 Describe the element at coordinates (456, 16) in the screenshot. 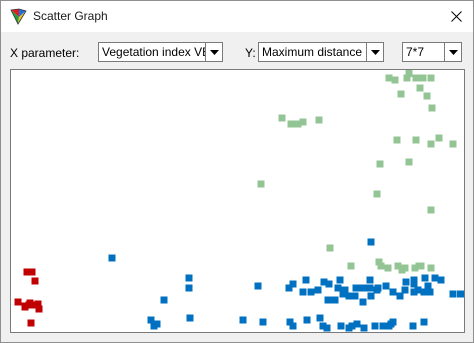

I see `close-button` at that location.